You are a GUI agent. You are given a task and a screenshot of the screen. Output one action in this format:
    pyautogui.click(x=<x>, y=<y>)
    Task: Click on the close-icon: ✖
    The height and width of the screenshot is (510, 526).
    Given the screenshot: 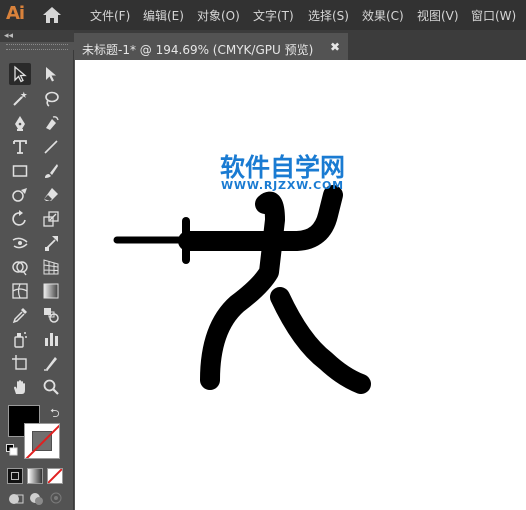 What is the action you would take?
    pyautogui.click(x=335, y=47)
    